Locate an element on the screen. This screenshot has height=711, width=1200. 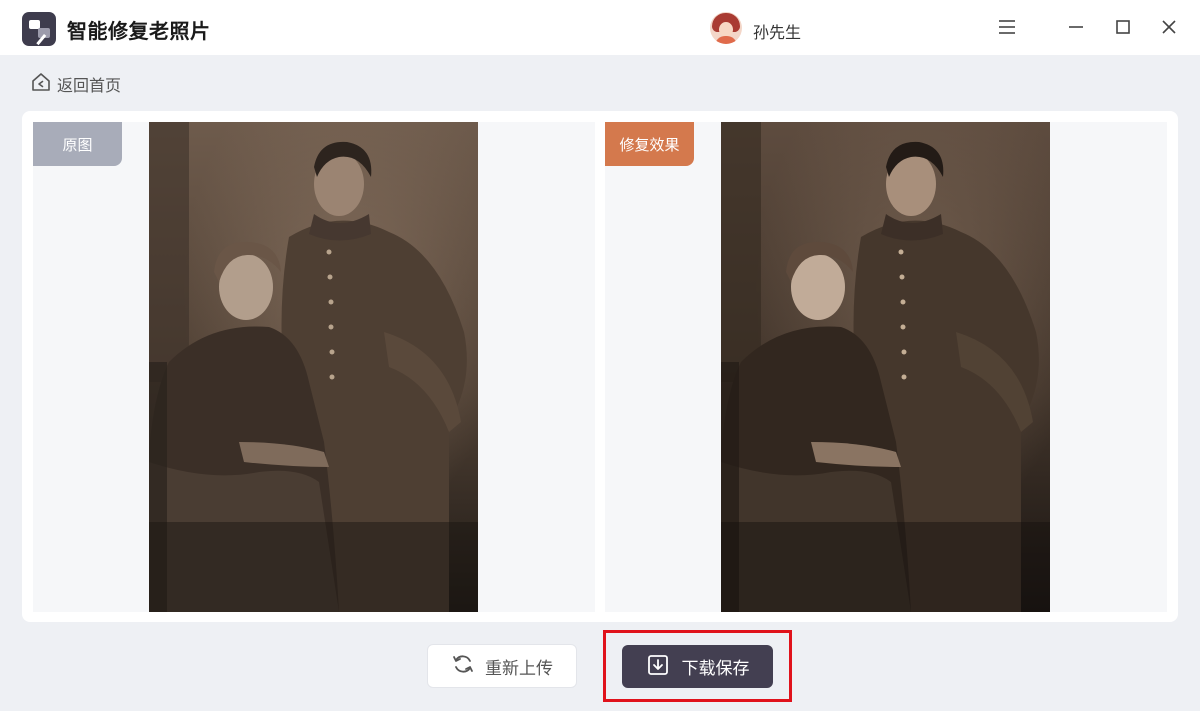
back-home-link: 返回首页 is located at coordinates (76, 84).